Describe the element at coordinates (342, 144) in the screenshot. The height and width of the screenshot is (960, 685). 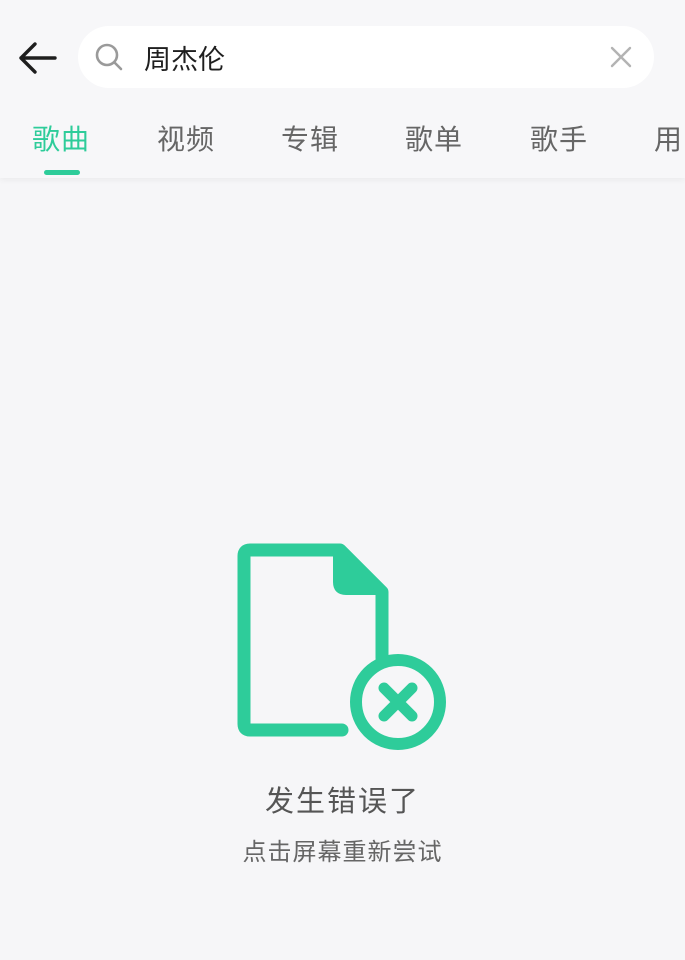
I see `search-tabs: 歌曲 视频 专辑 歌单 歌手 用` at that location.